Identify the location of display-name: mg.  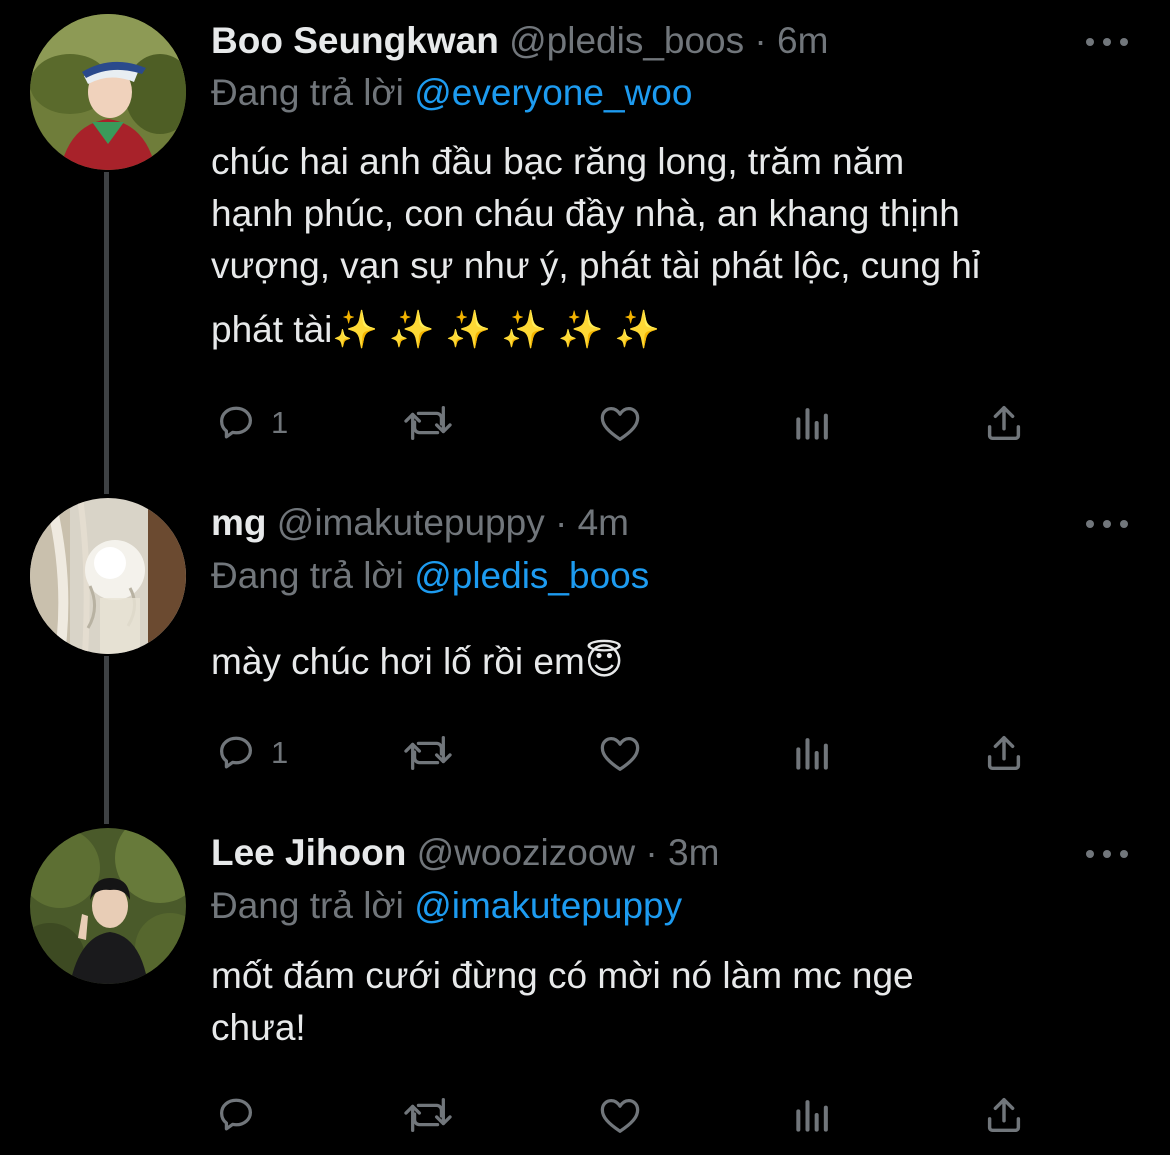
(239, 522).